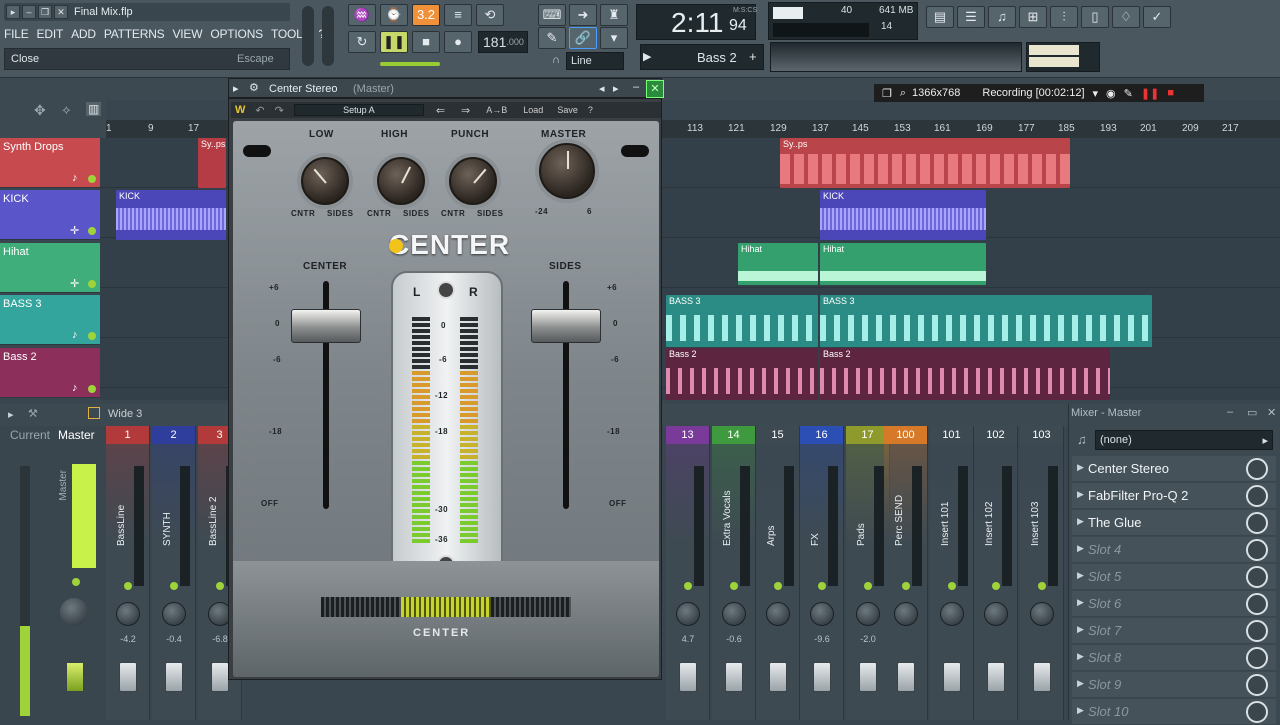  I want to click on master-label: Master, so click(76, 435).